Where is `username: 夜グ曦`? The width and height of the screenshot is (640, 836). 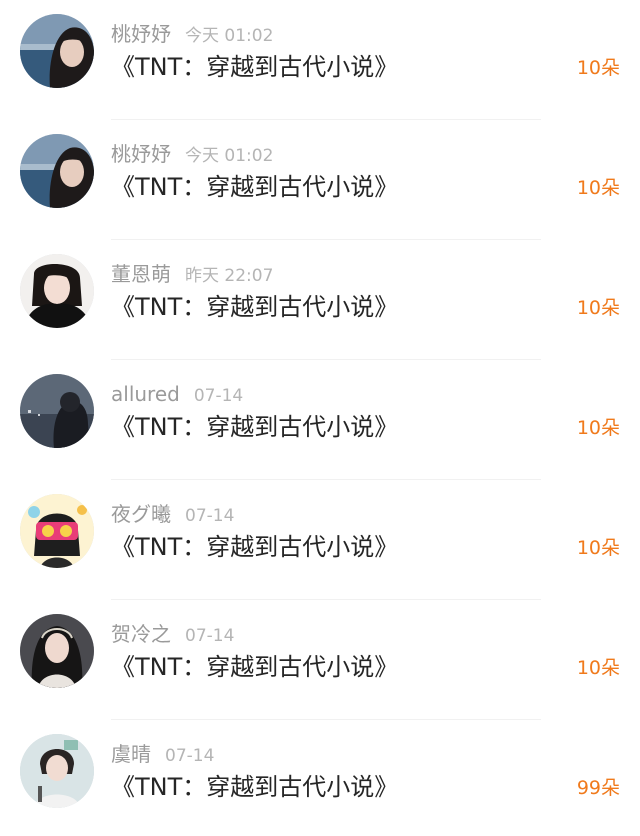 username: 夜グ曦 is located at coordinates (141, 514).